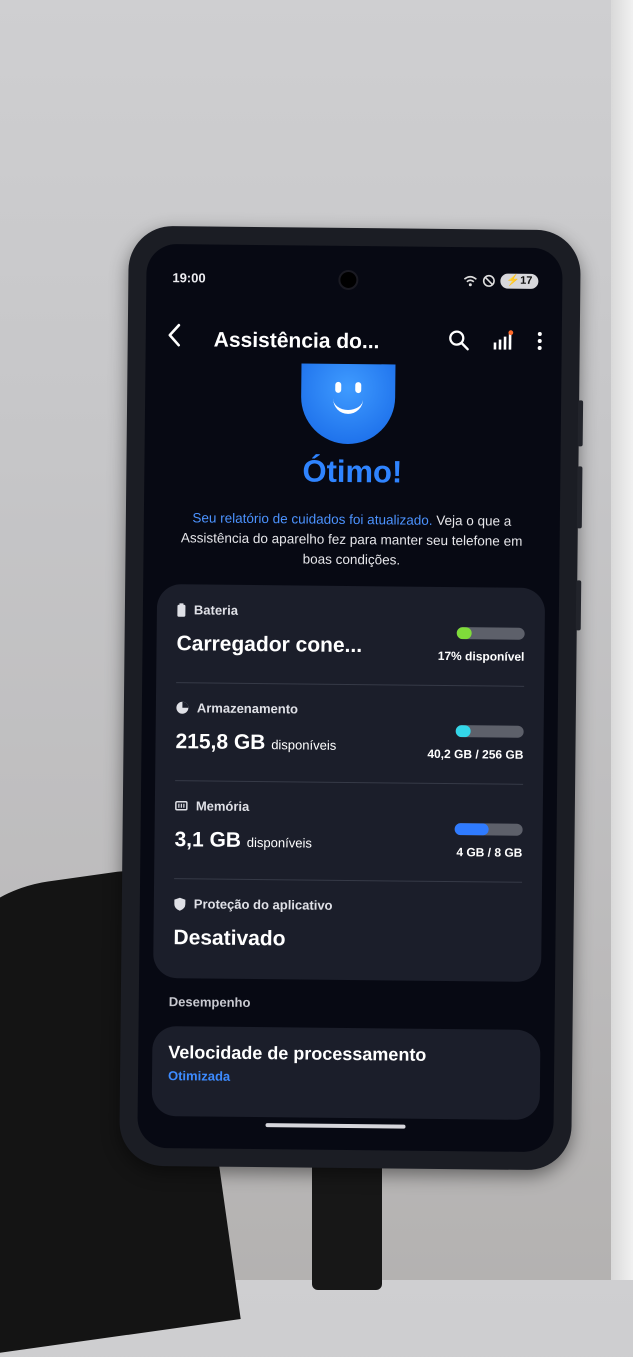 The height and width of the screenshot is (1357, 633). I want to click on mascot-smiley-icon, so click(348, 403).